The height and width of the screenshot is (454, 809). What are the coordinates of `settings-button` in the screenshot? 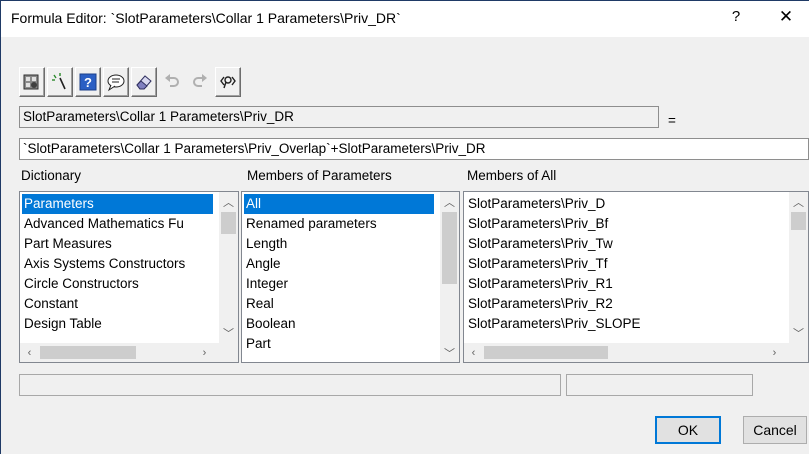 It's located at (32, 82).